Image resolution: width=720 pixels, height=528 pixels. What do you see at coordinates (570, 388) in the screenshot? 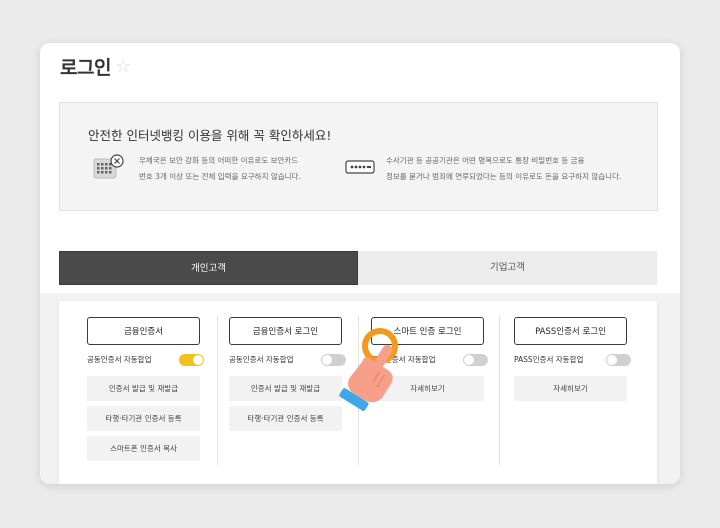
I see `details-button: 자세히보기` at bounding box center [570, 388].